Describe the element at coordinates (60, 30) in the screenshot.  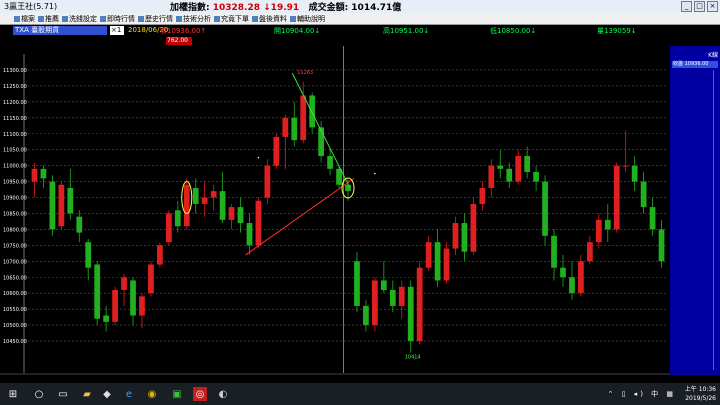
I see `symbol-select: TXA 臺股期貨` at that location.